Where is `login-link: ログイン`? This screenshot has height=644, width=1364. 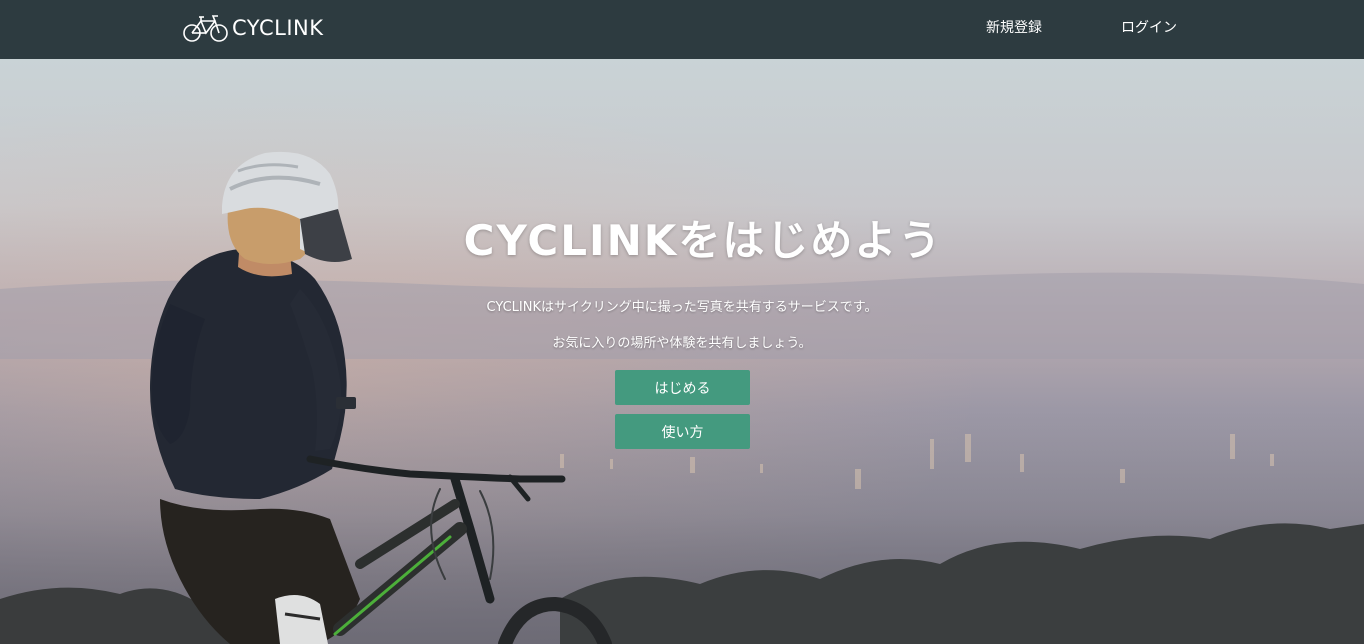 login-link: ログイン is located at coordinates (1149, 28).